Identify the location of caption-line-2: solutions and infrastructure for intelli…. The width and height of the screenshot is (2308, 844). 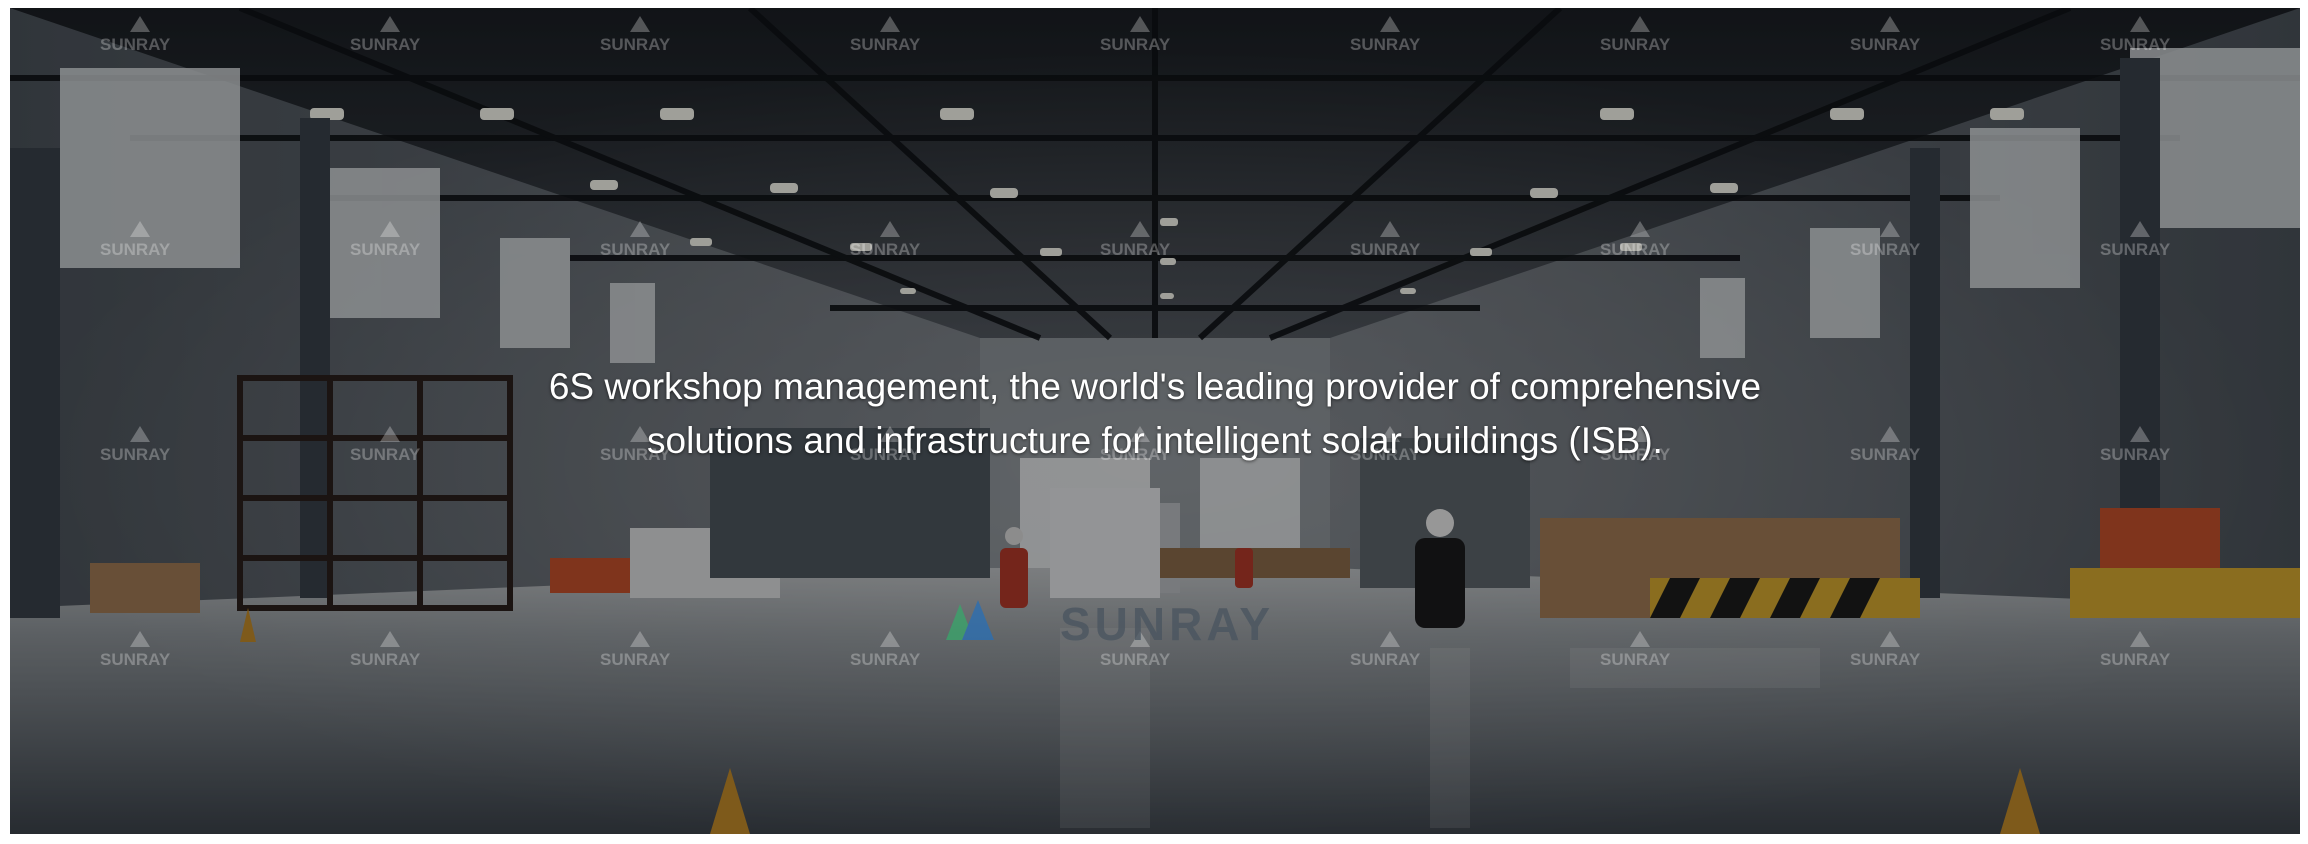
(1155, 440).